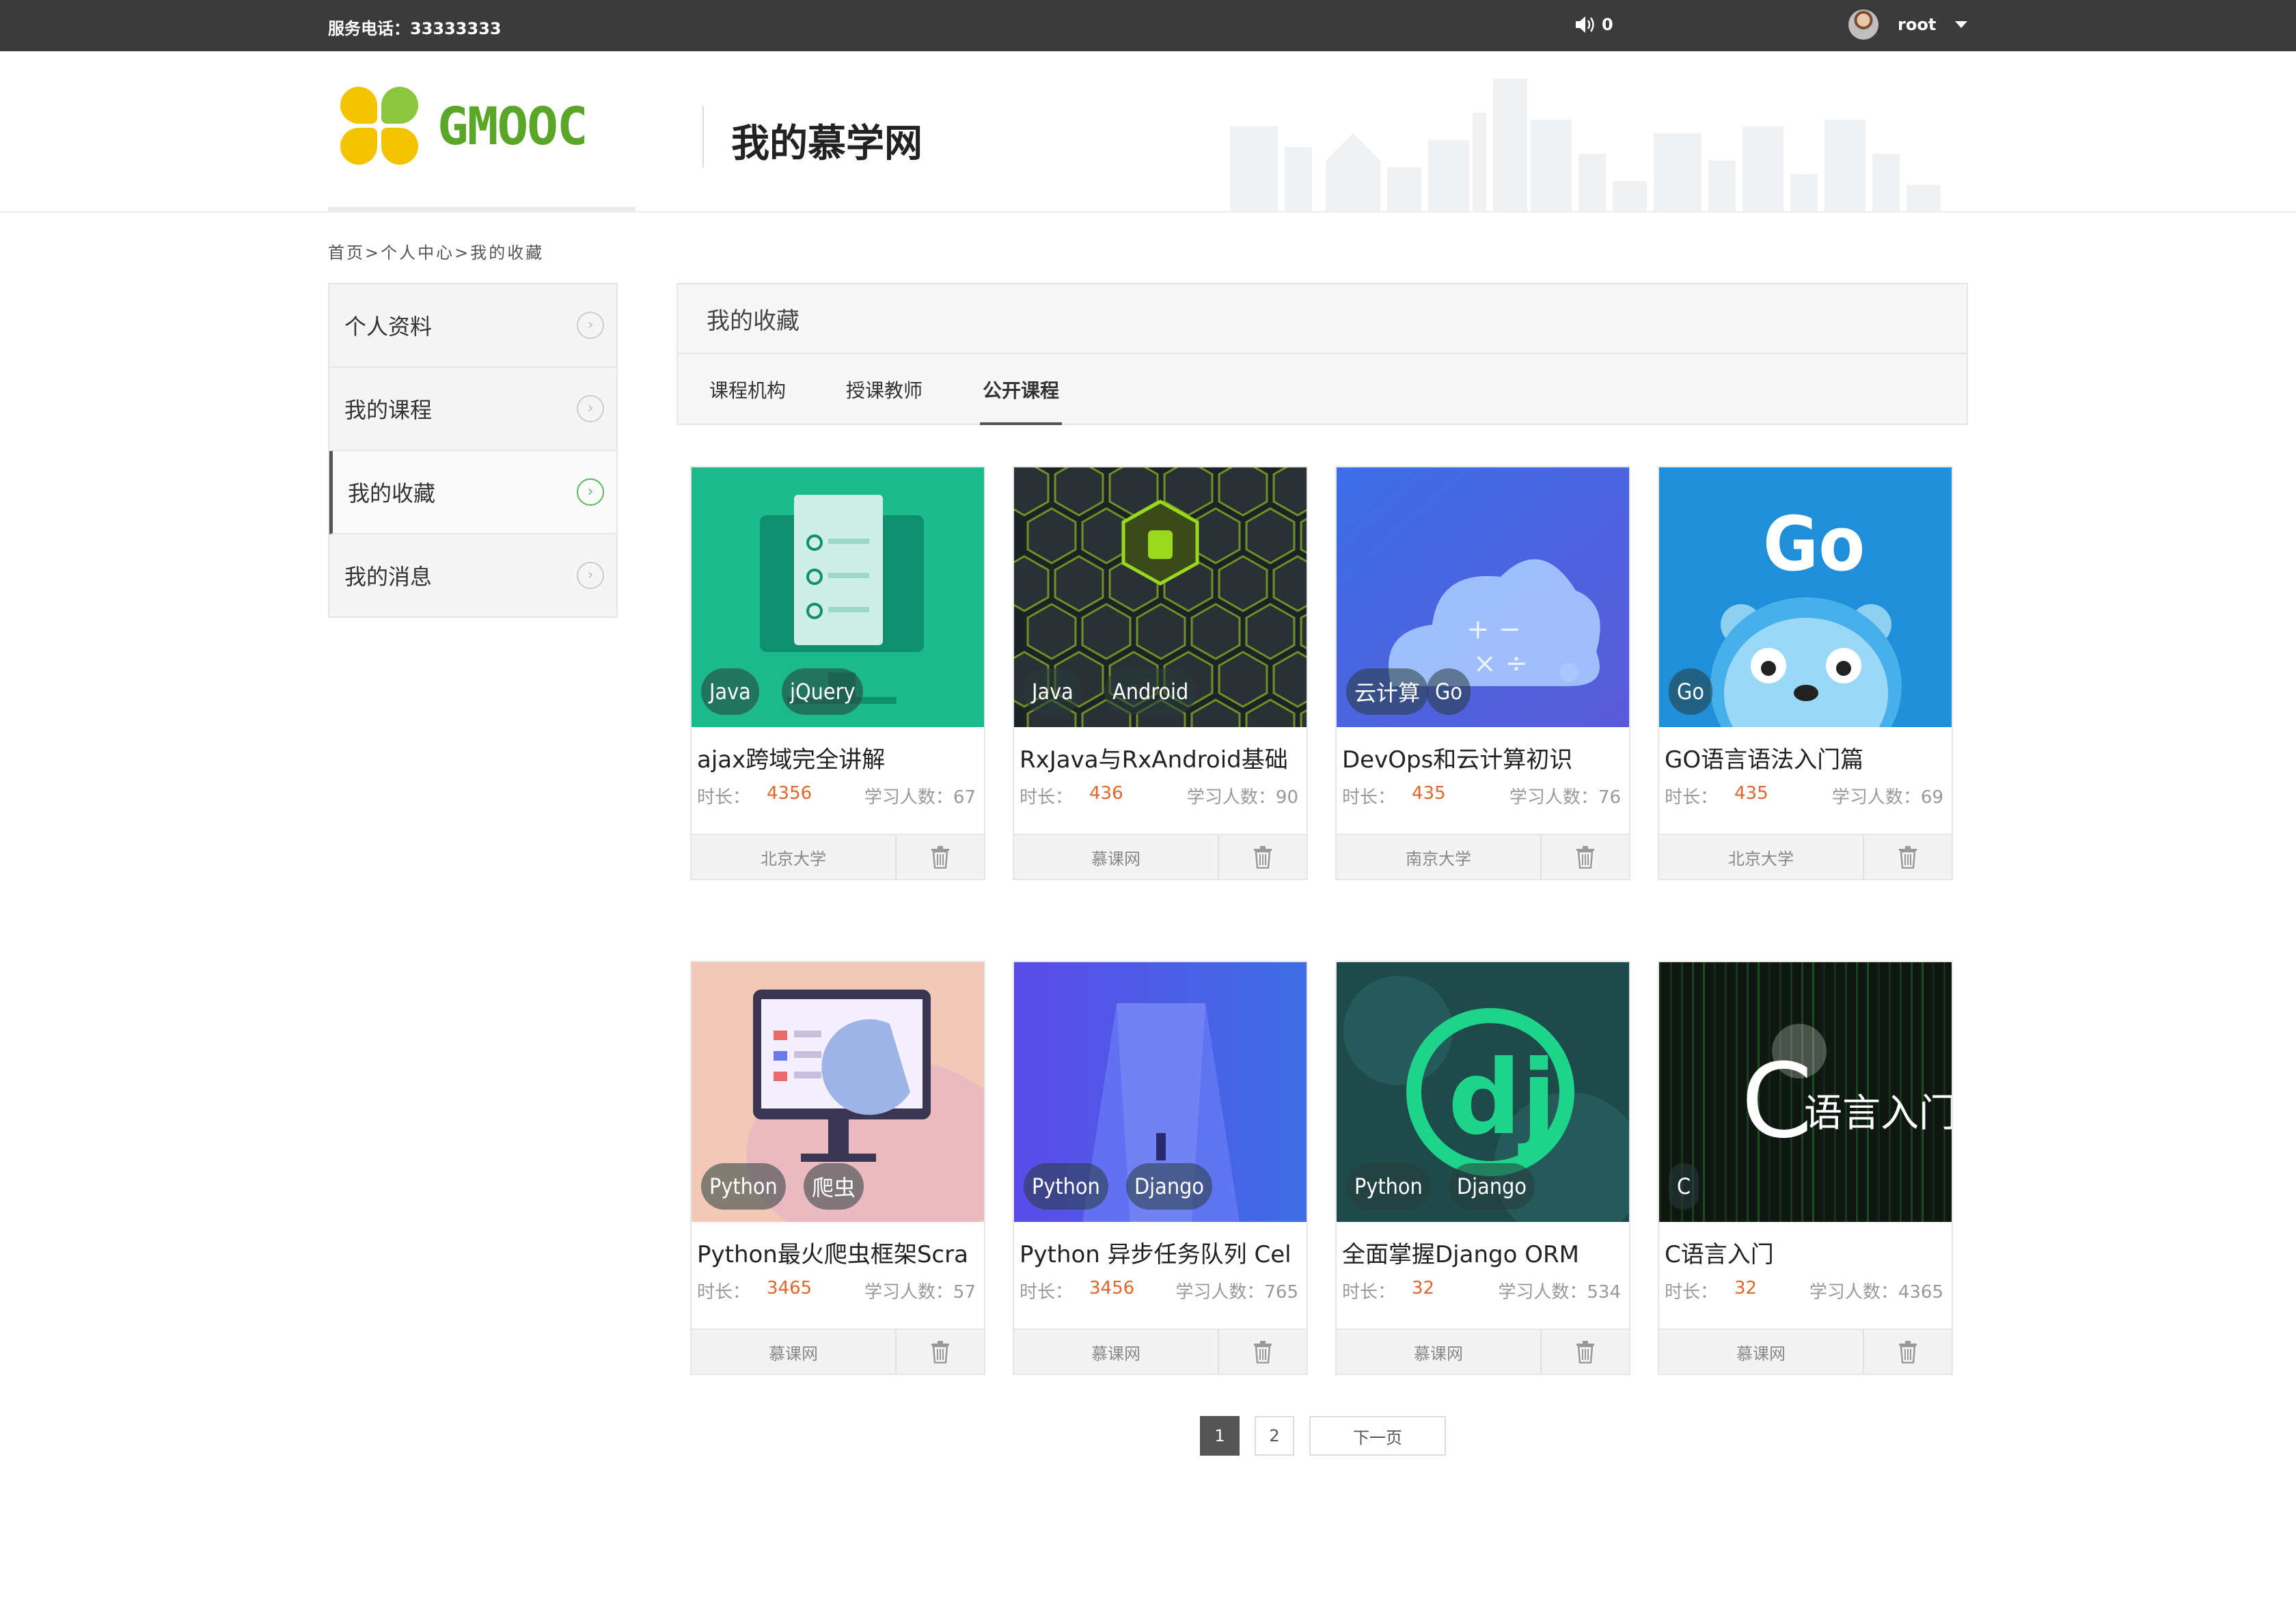 The width and height of the screenshot is (2296, 1606). I want to click on course-thumbnail-art: C 语言入门, so click(1805, 1092).